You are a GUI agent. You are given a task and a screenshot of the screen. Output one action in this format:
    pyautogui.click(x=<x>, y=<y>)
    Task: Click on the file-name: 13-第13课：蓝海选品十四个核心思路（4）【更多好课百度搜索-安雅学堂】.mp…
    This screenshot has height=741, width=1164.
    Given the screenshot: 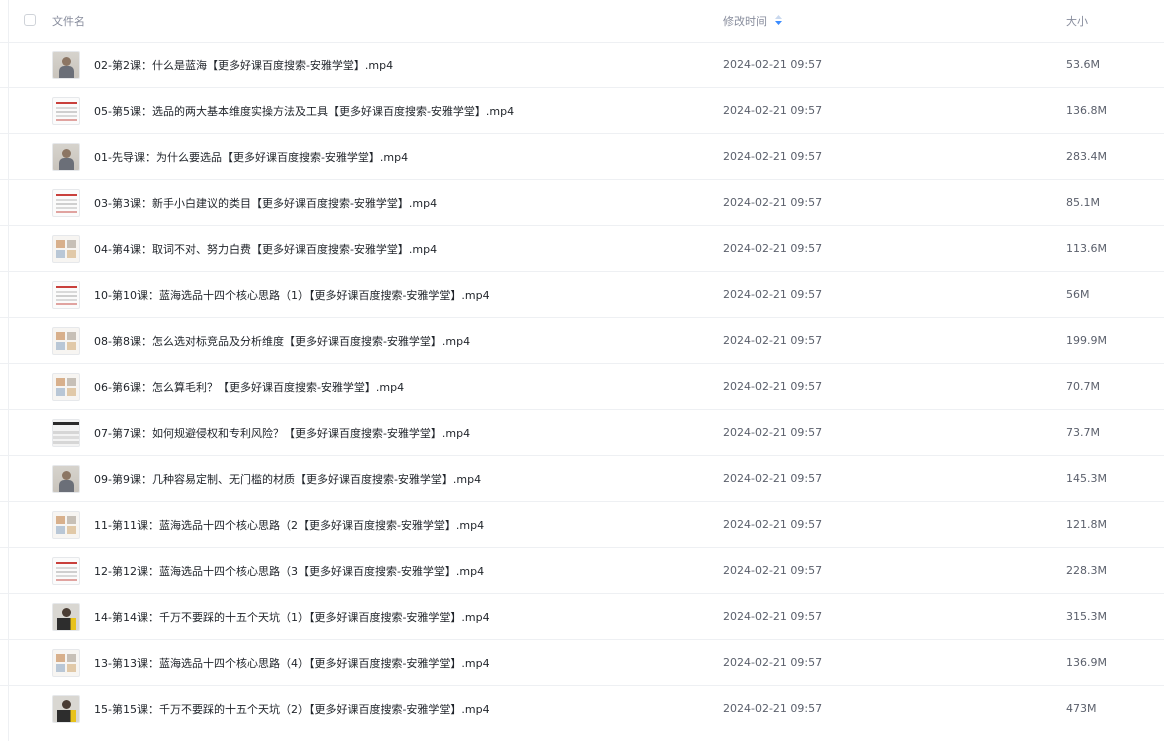 What is the action you would take?
    pyautogui.click(x=292, y=663)
    